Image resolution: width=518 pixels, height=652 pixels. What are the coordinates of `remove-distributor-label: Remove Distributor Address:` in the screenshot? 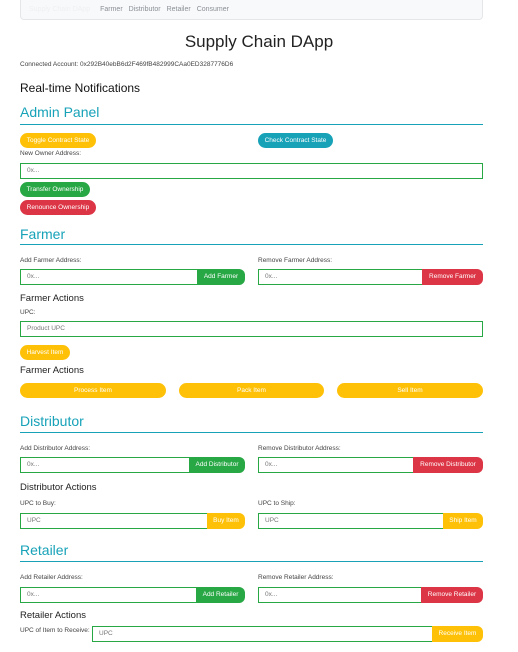 It's located at (299, 448).